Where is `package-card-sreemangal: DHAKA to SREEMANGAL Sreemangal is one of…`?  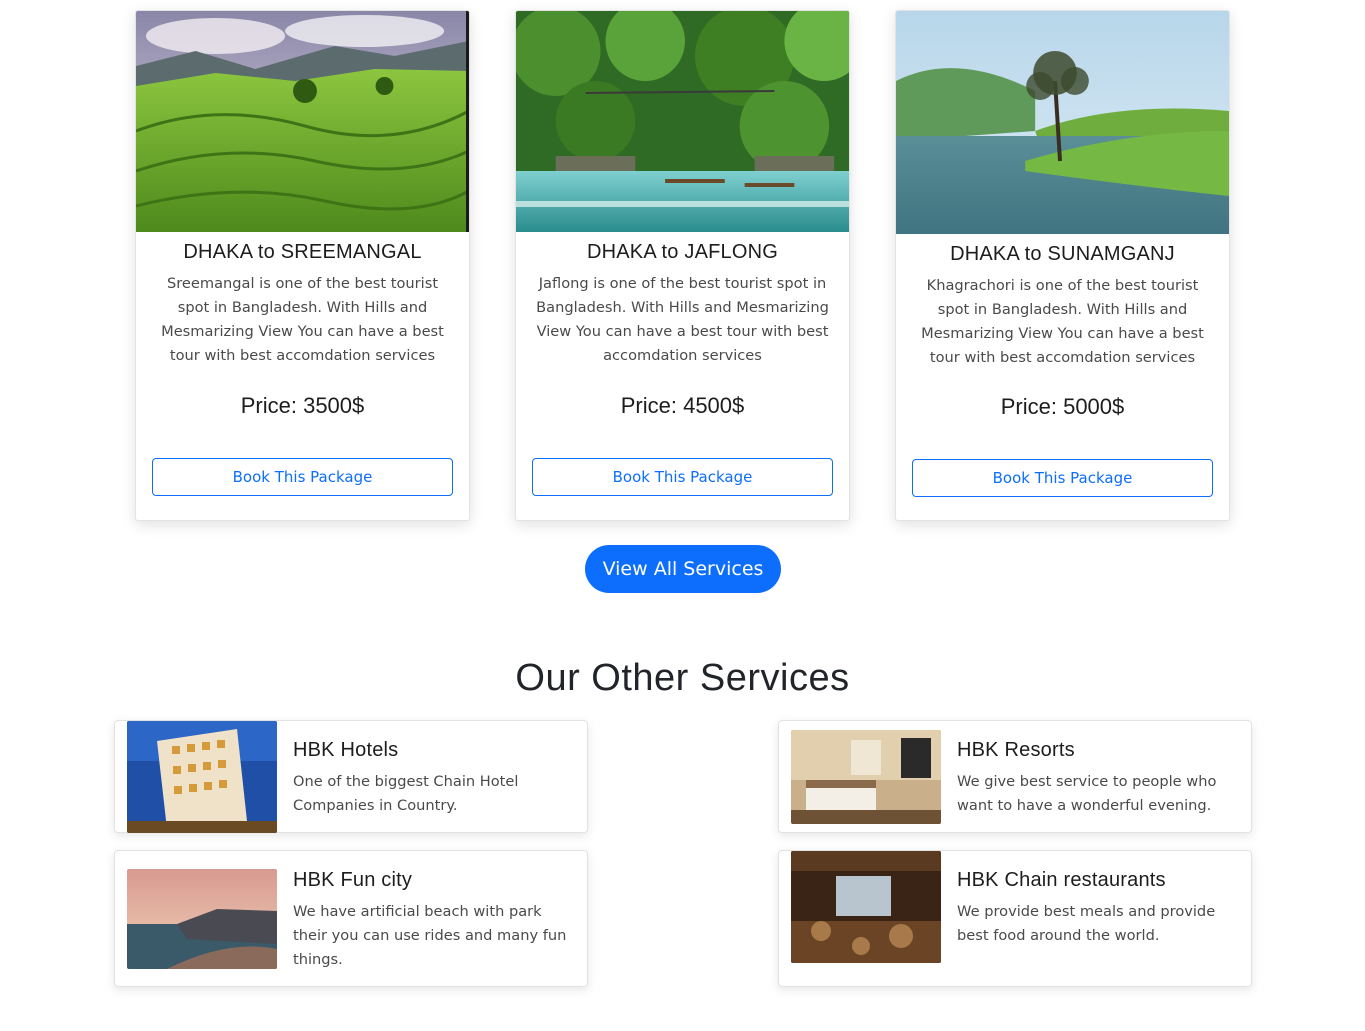
package-card-sreemangal: DHAKA to SREEMANGAL Sreemangal is one of… is located at coordinates (302, 265).